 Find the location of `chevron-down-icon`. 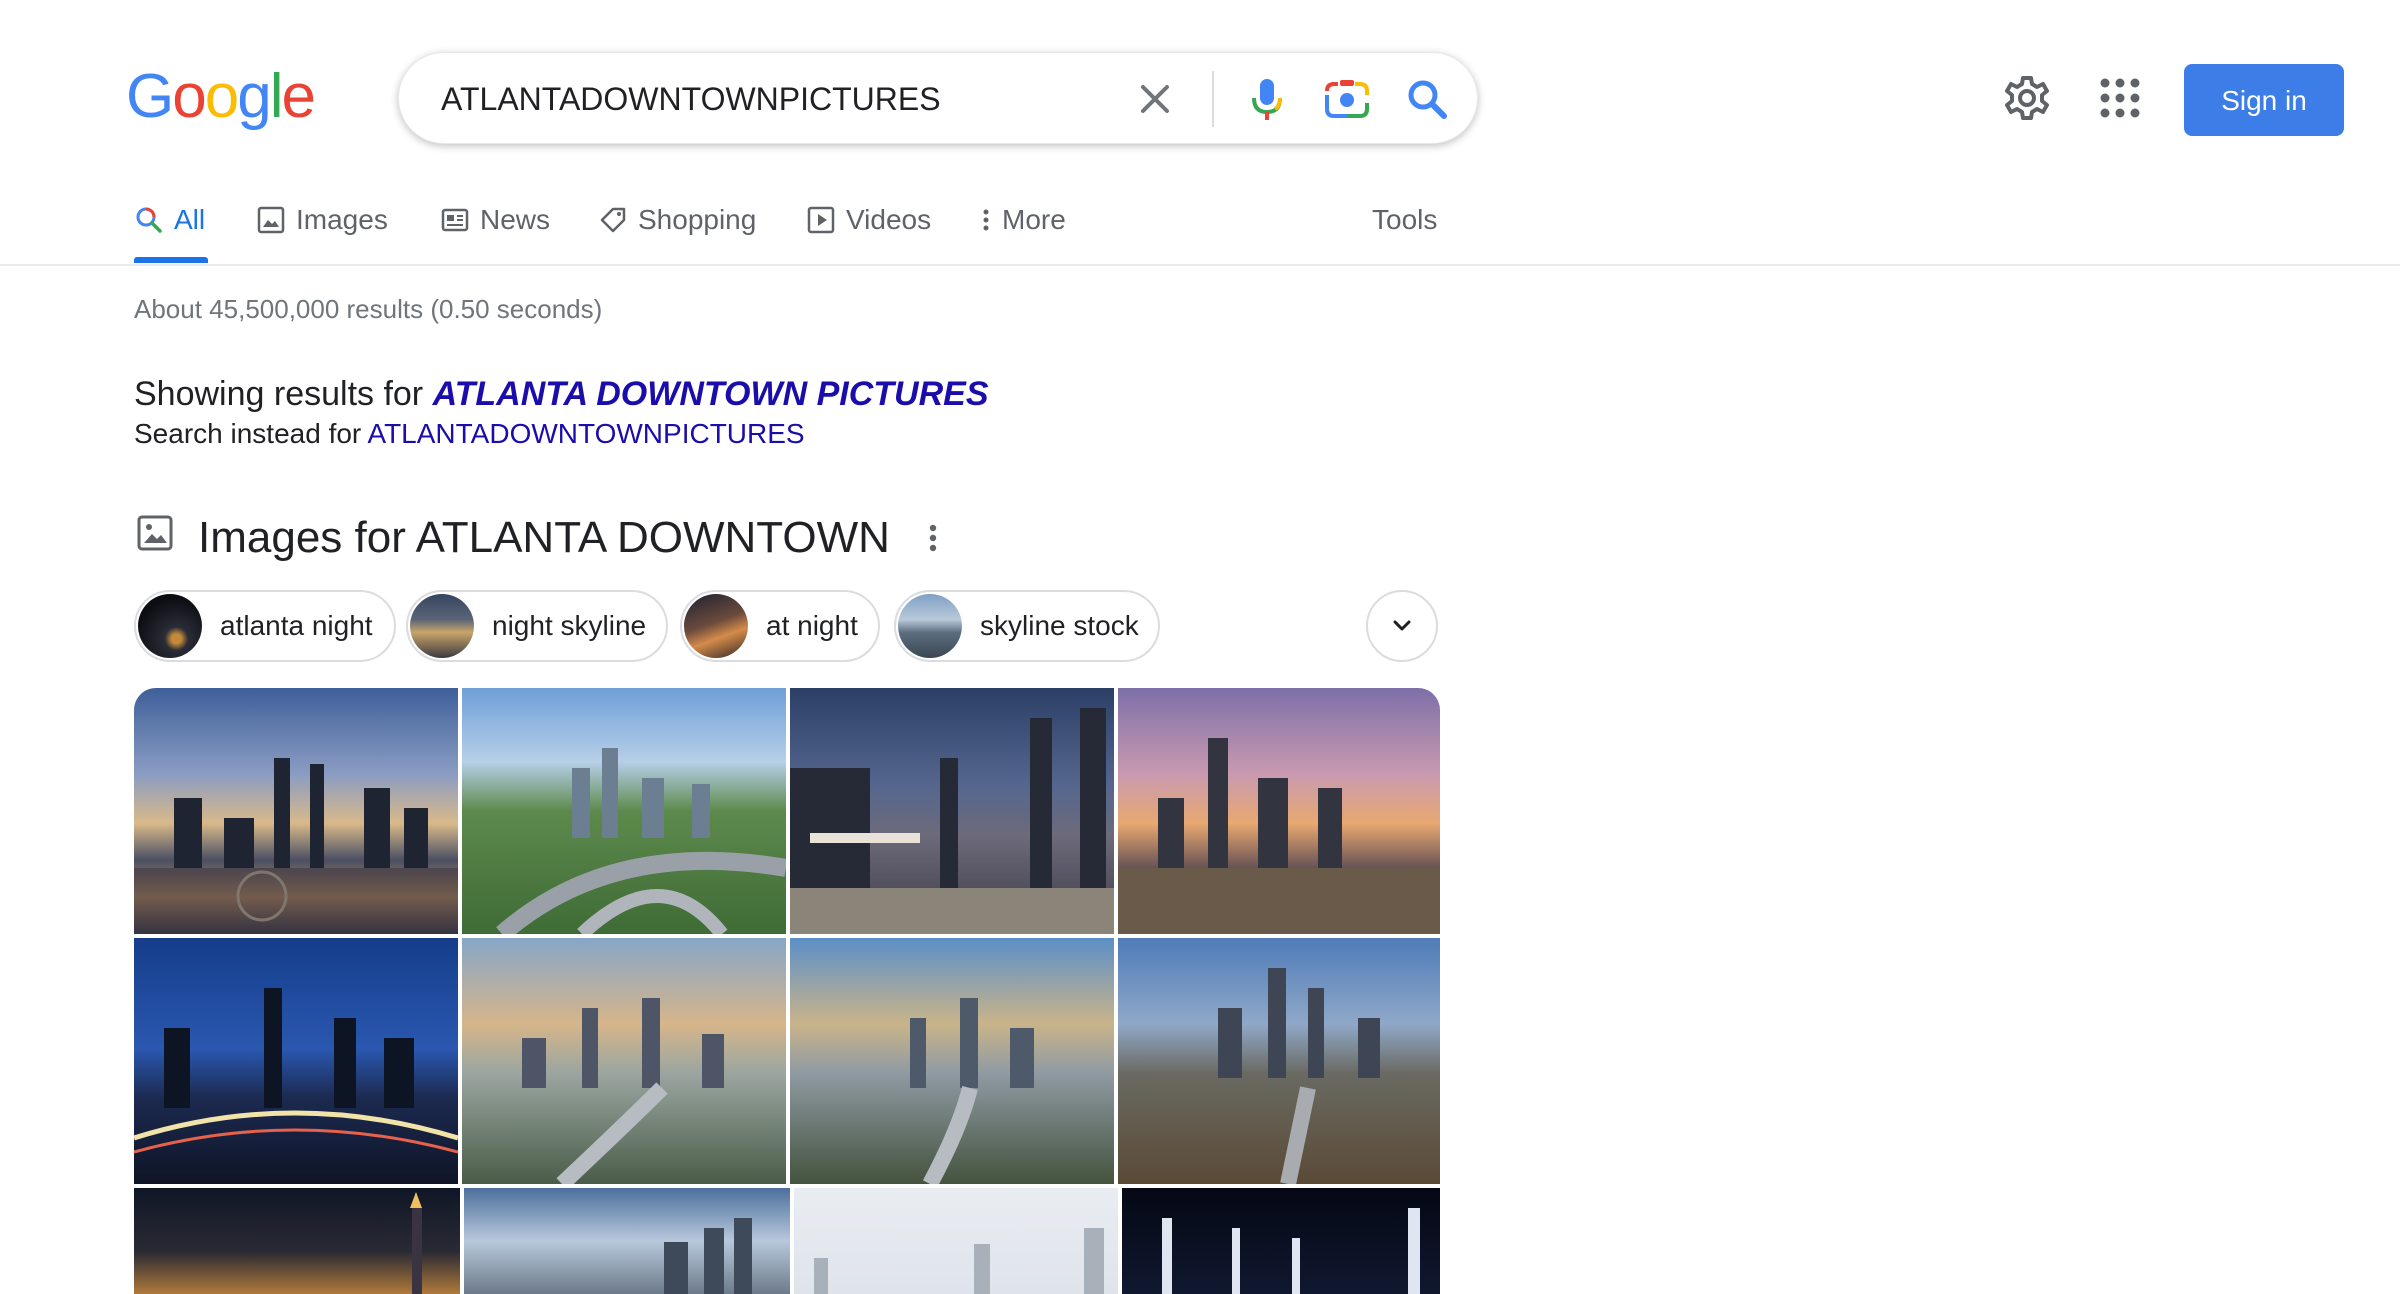

chevron-down-icon is located at coordinates (1402, 625).